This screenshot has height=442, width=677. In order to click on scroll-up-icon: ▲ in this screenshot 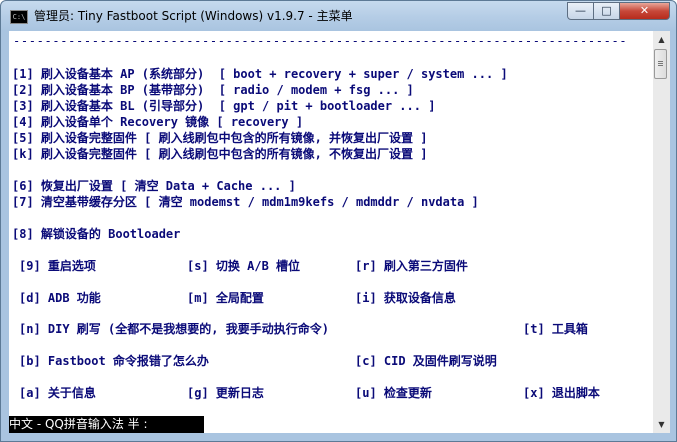, I will do `click(661, 39)`.